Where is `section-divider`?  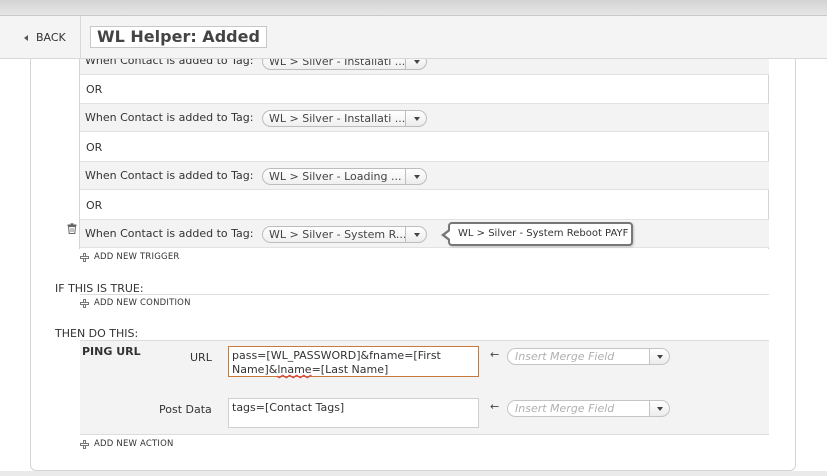
section-divider is located at coordinates (424, 294).